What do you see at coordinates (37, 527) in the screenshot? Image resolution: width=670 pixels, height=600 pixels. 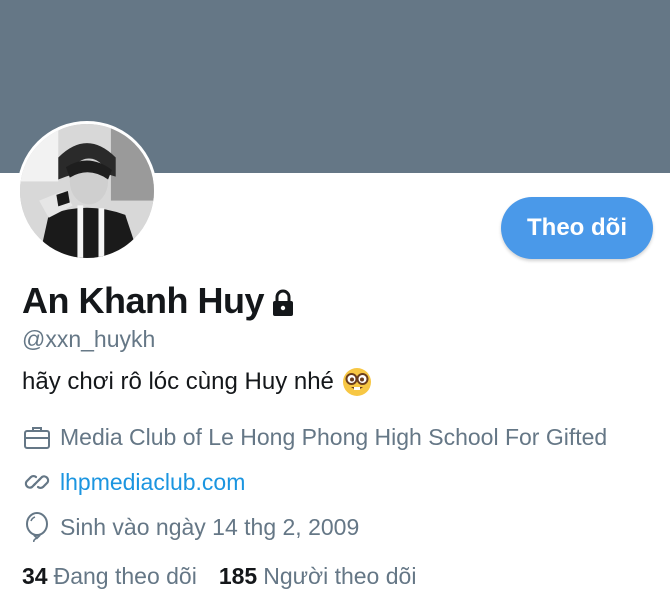 I see `balloon-icon` at bounding box center [37, 527].